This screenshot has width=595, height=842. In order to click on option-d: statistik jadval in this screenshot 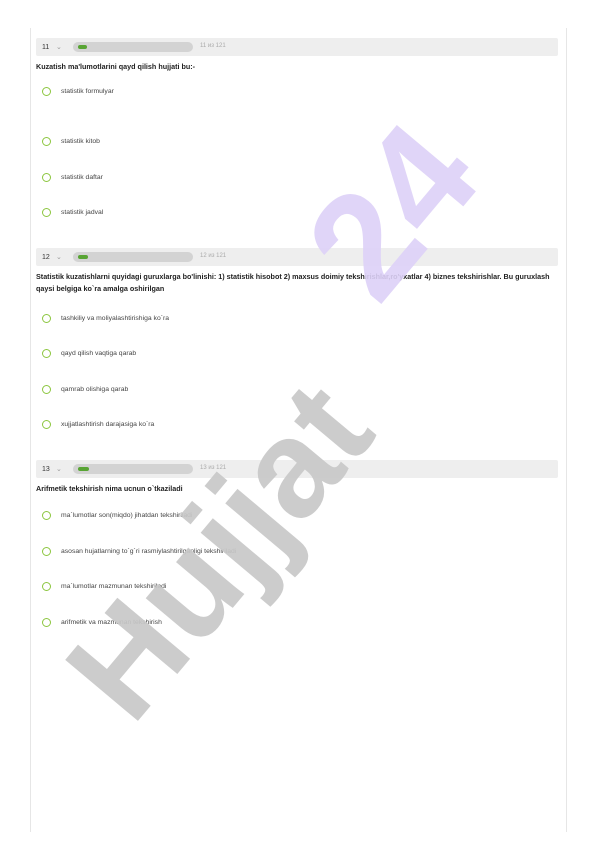, I will do `click(72, 212)`.